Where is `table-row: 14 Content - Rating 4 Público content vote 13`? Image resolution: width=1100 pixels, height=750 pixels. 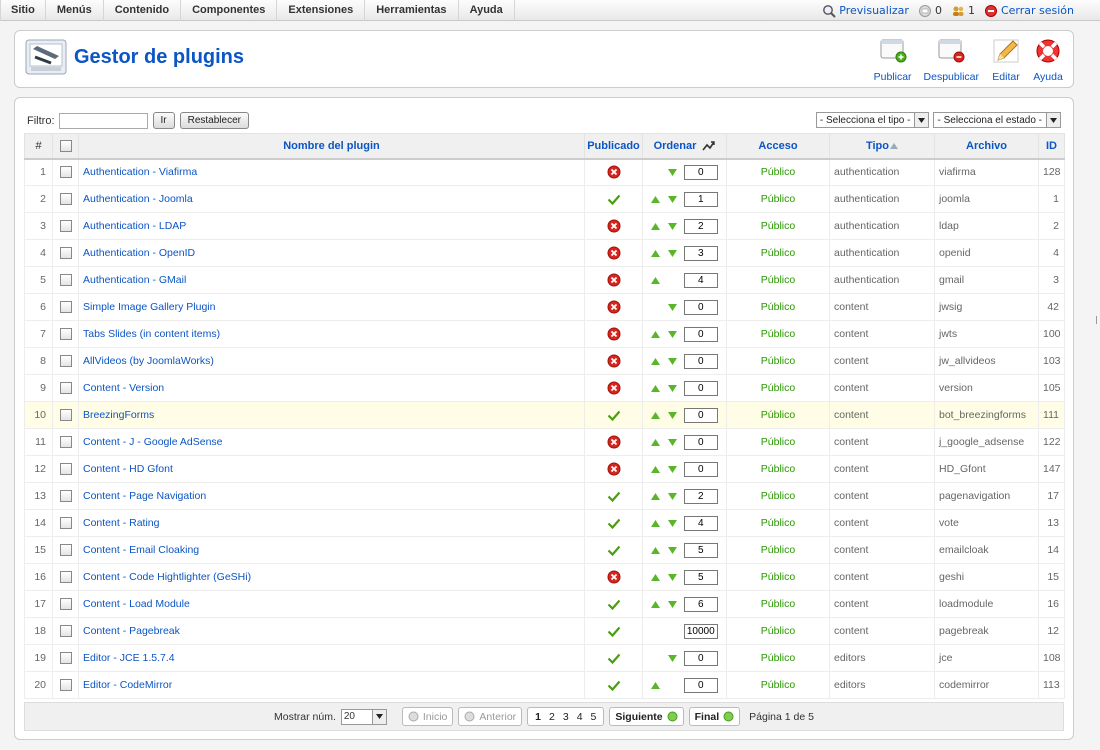
table-row: 14 Content - Rating 4 Público content vote 13 is located at coordinates (544, 523).